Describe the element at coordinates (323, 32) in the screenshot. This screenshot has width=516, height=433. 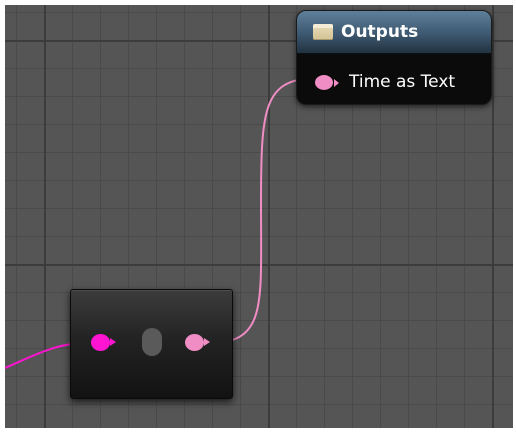
I see `struct-icon` at that location.